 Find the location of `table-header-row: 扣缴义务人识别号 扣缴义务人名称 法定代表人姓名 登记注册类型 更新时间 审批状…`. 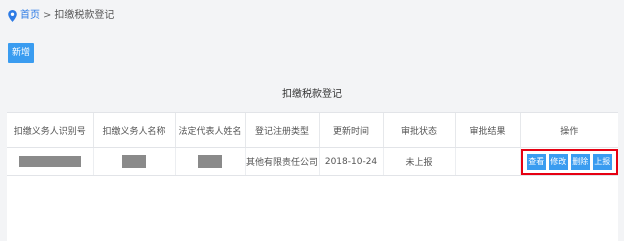

table-header-row: 扣缴义务人识别号 扣缴义务人名称 法定代表人姓名 登记注册类型 更新时间 审批状… is located at coordinates (312, 130).